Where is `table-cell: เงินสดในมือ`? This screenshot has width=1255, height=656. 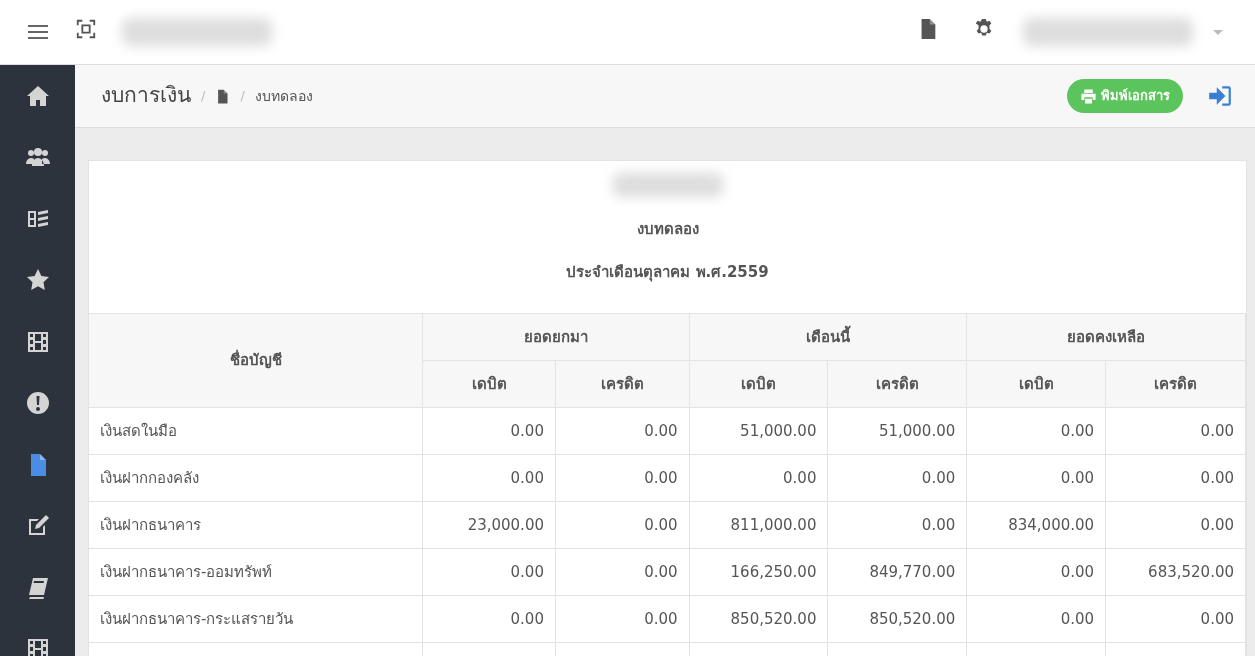
table-cell: เงินสดในมือ is located at coordinates (256, 431).